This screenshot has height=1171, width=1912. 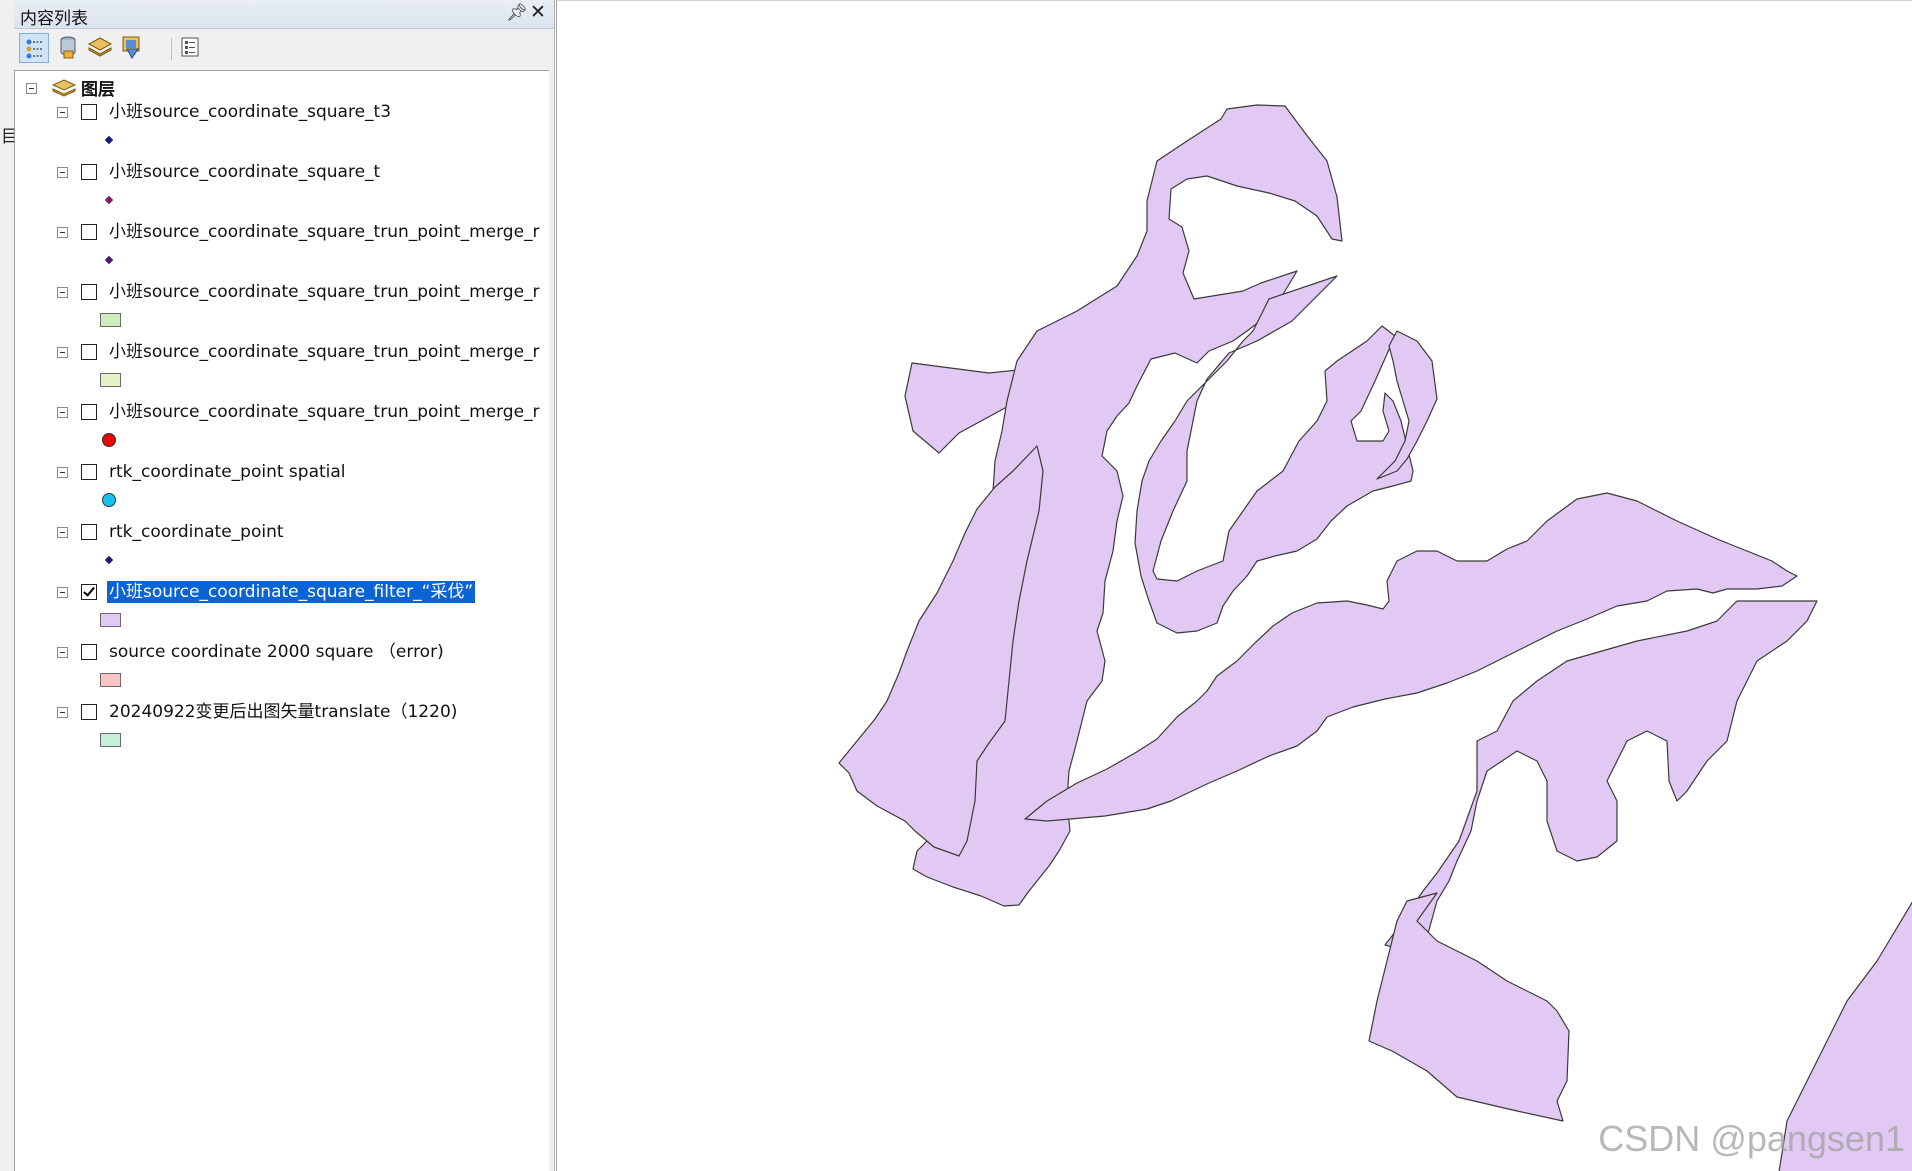 I want to click on panel-titlebar: 内容列表 📌︎ ✕, so click(x=284, y=14).